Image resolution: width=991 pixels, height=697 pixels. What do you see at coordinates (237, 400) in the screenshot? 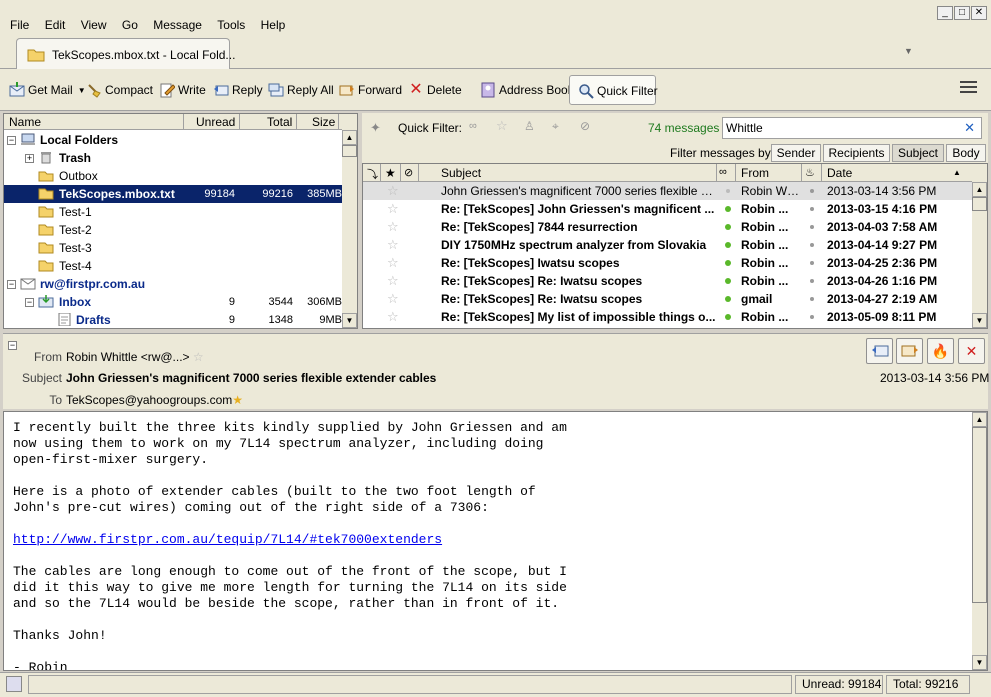
I see `star-icon: ★` at bounding box center [237, 400].